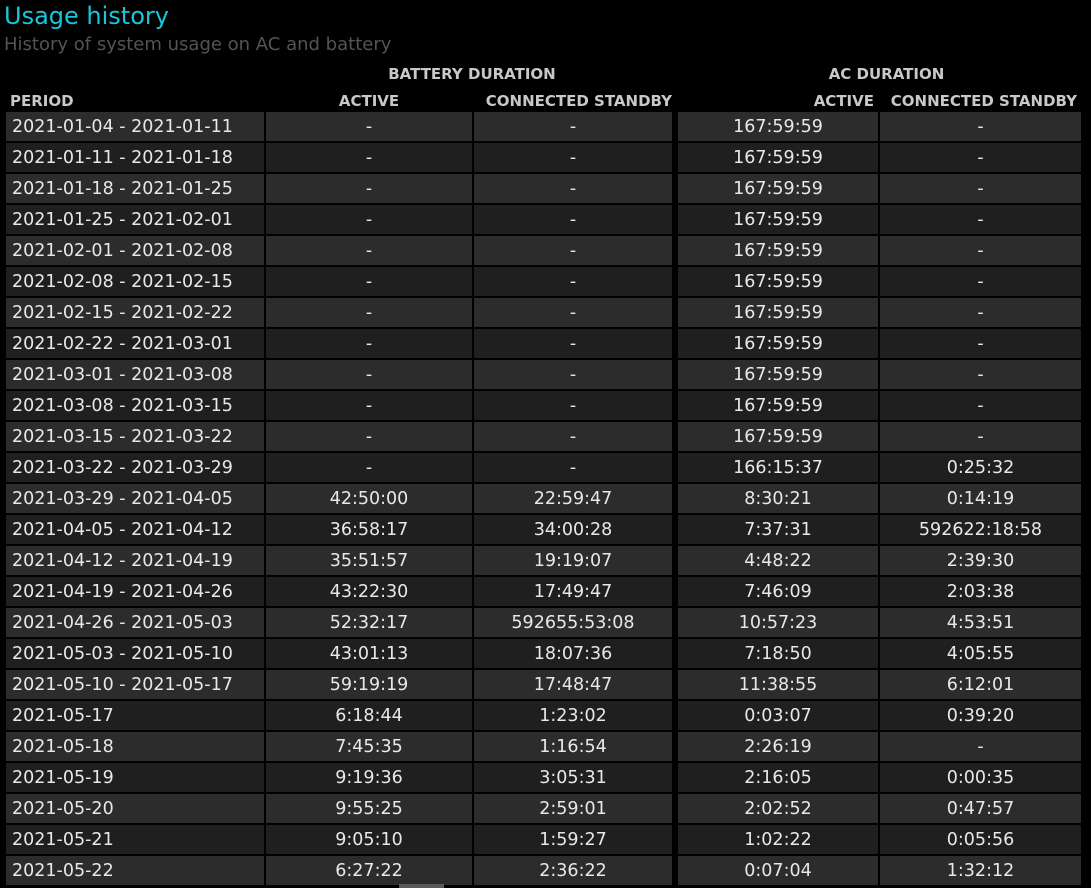  What do you see at coordinates (578, 101) in the screenshot?
I see `column-header-battery-connected-standby: CONNECTED STANDBY` at bounding box center [578, 101].